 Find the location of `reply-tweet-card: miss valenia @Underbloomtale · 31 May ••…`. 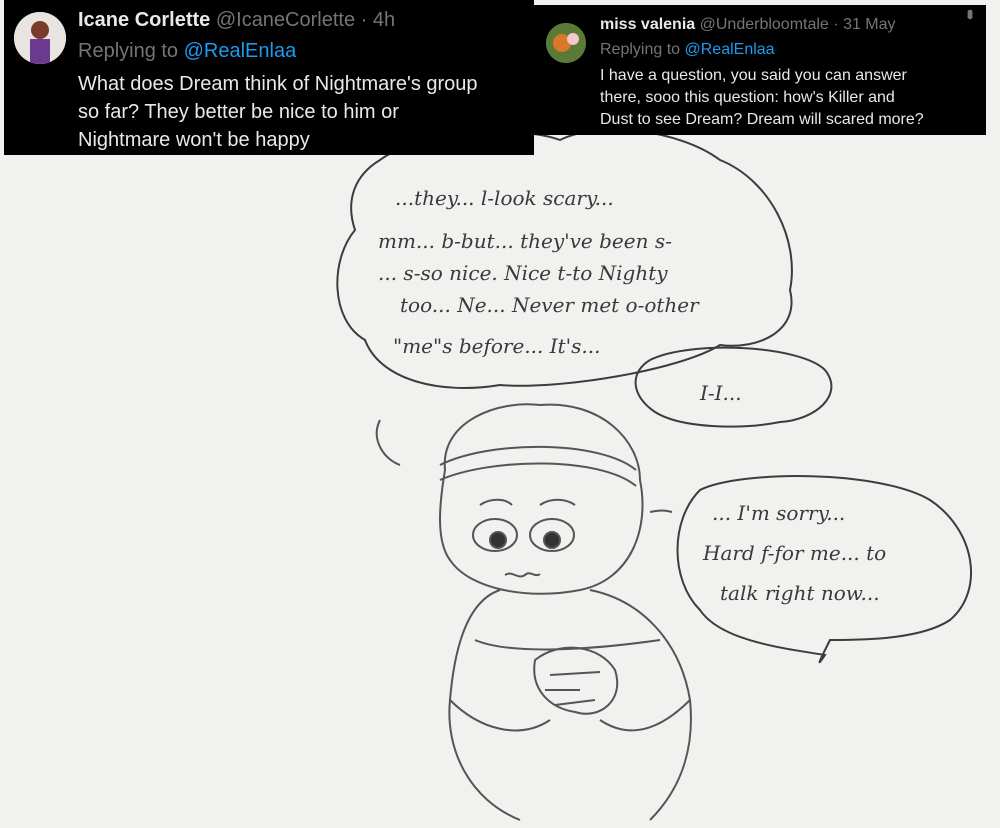

reply-tweet-card: miss valenia @Underbloomtale · 31 May ••… is located at coordinates (760, 70).